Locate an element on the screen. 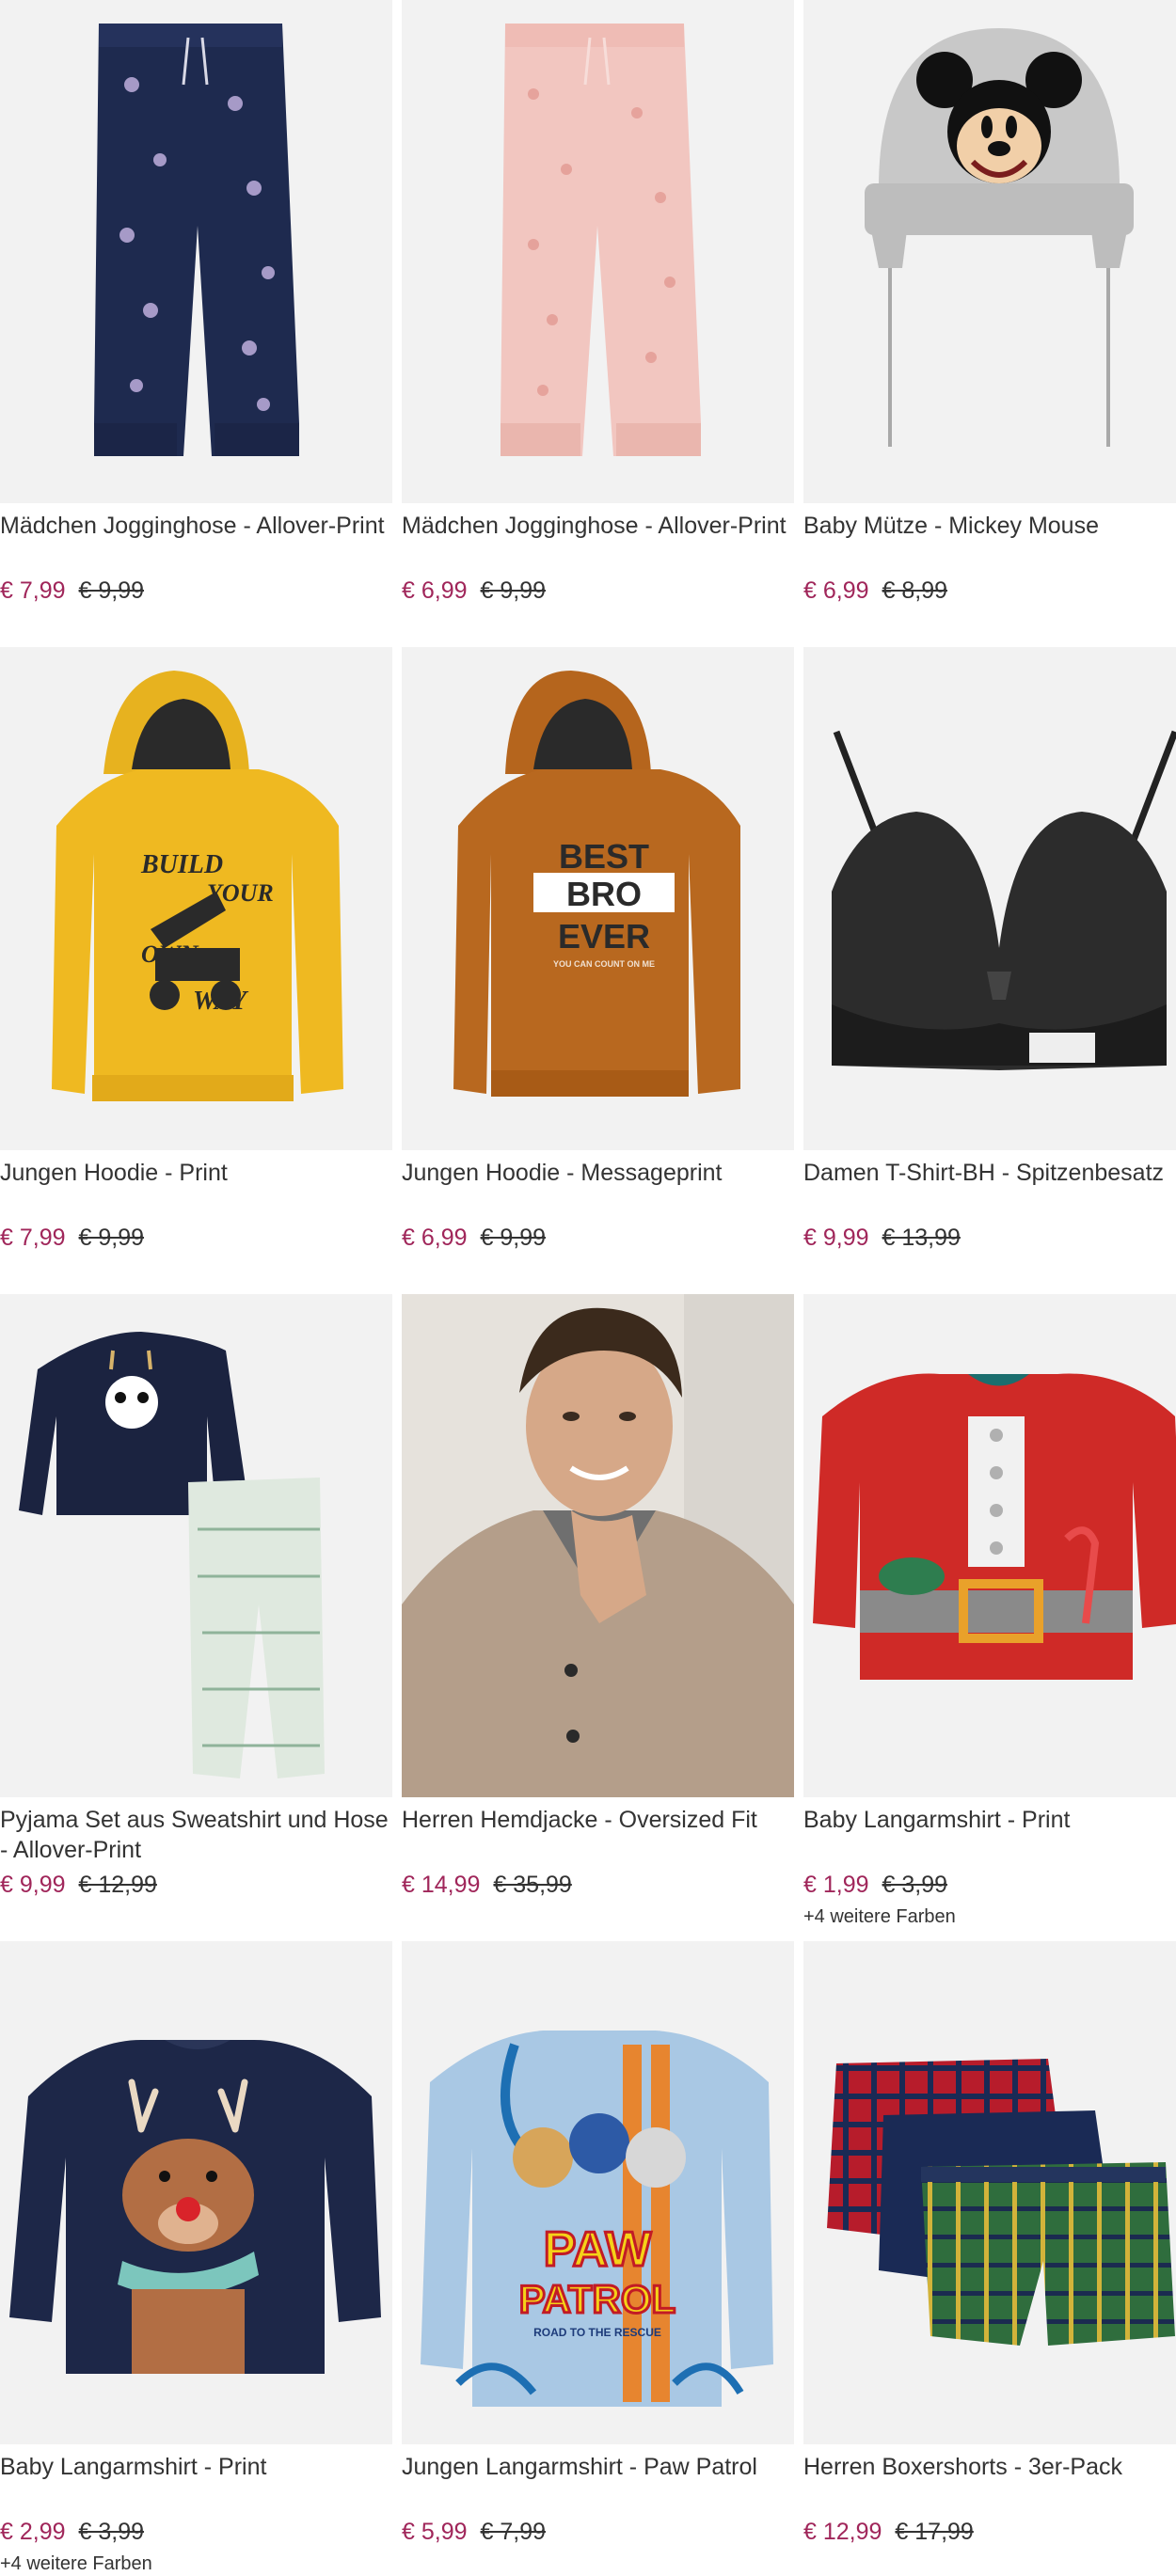  svg-text: BEST is located at coordinates (604, 856).